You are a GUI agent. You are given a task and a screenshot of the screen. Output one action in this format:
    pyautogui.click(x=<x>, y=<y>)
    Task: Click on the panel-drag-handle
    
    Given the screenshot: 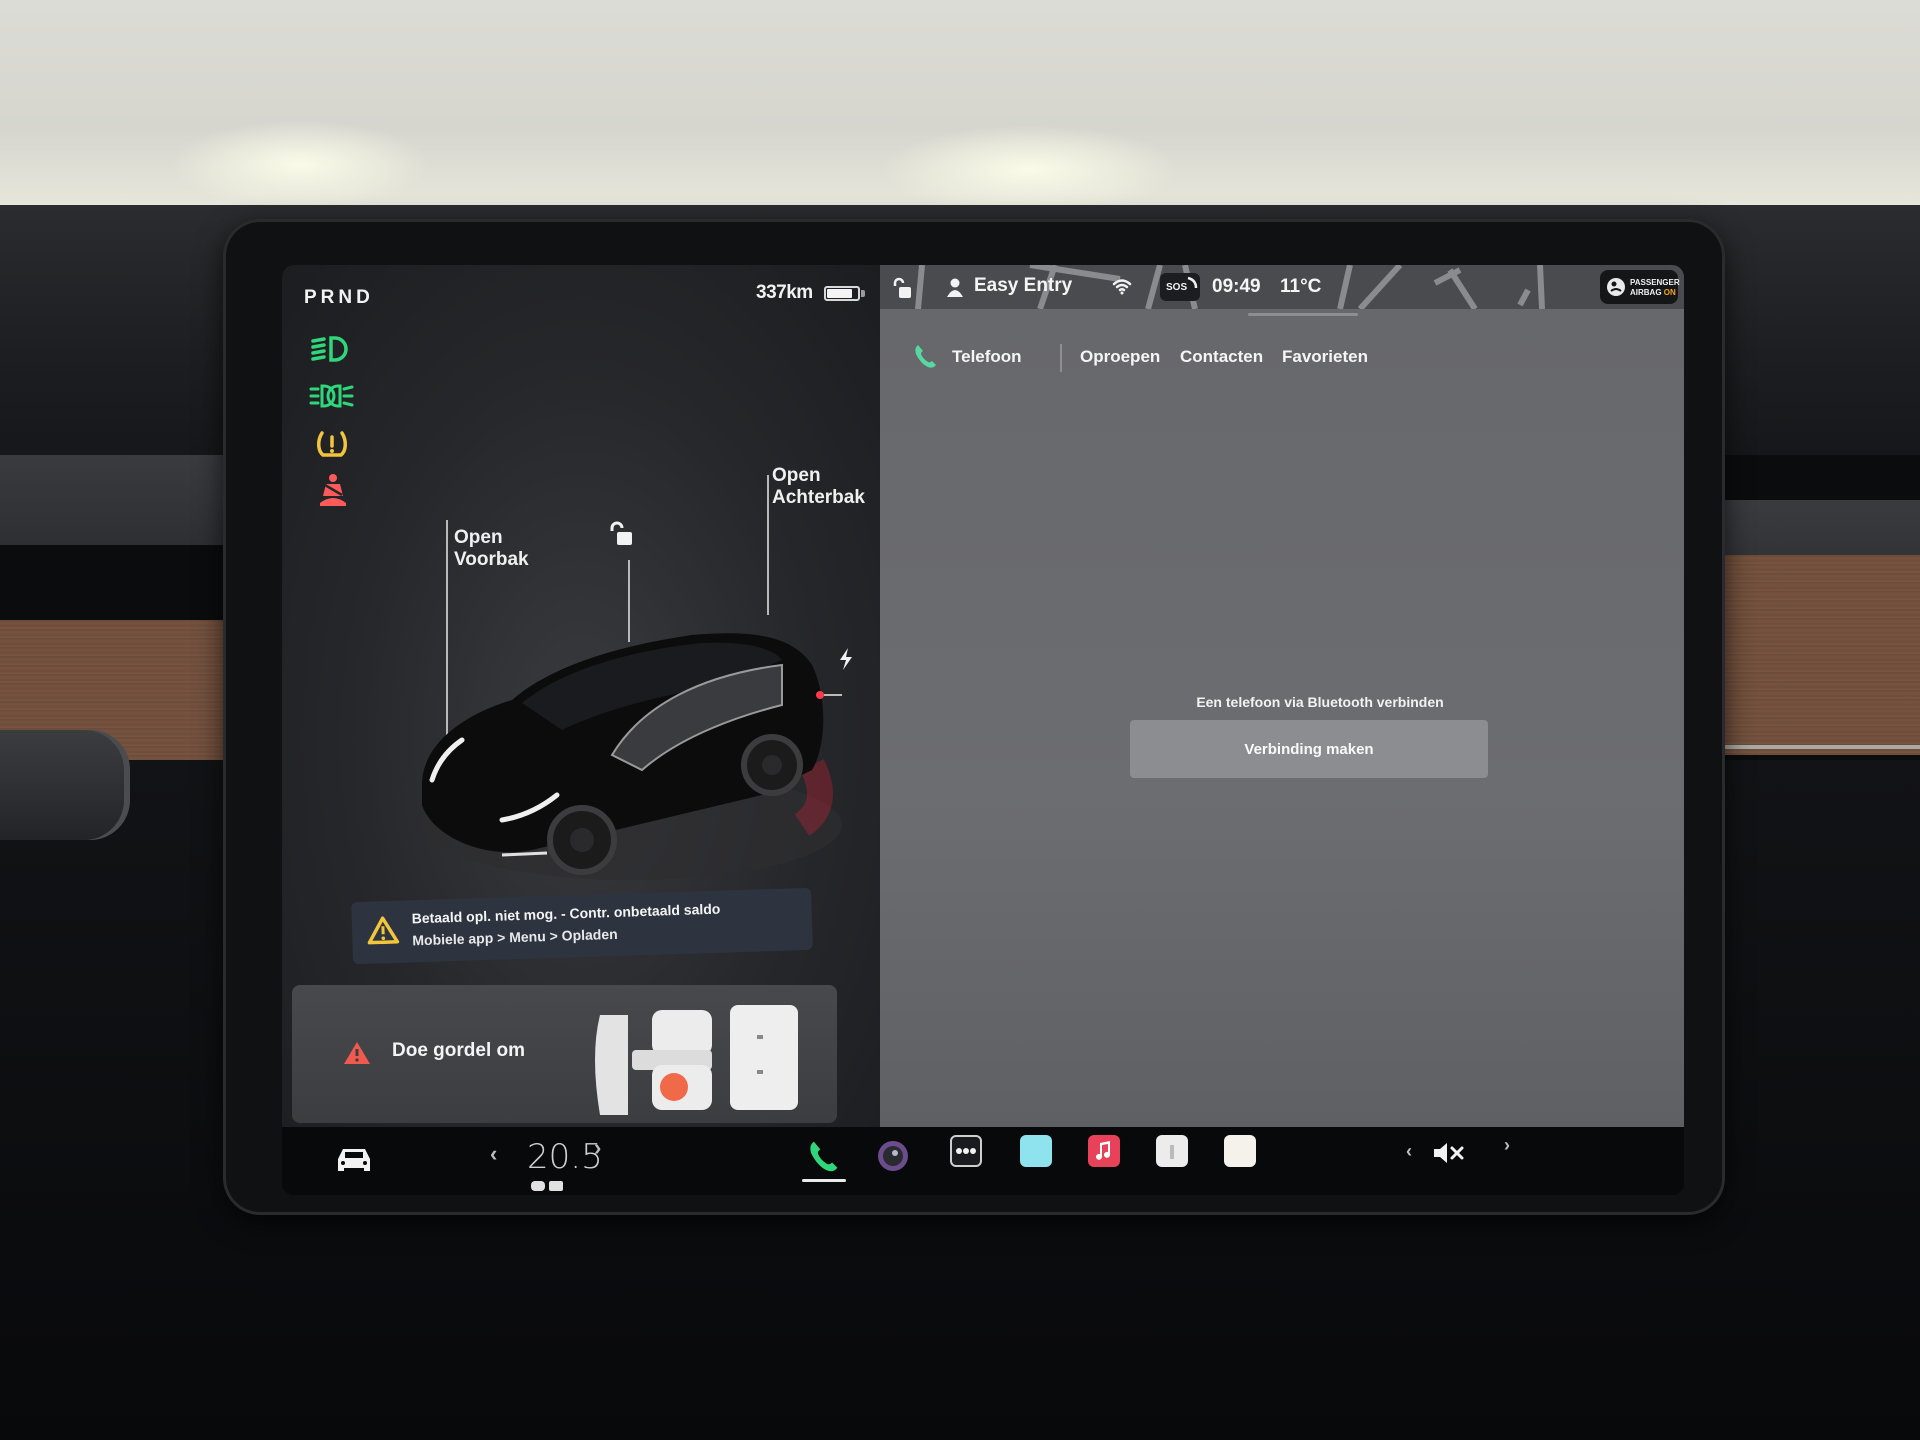 What is the action you would take?
    pyautogui.click(x=1303, y=314)
    